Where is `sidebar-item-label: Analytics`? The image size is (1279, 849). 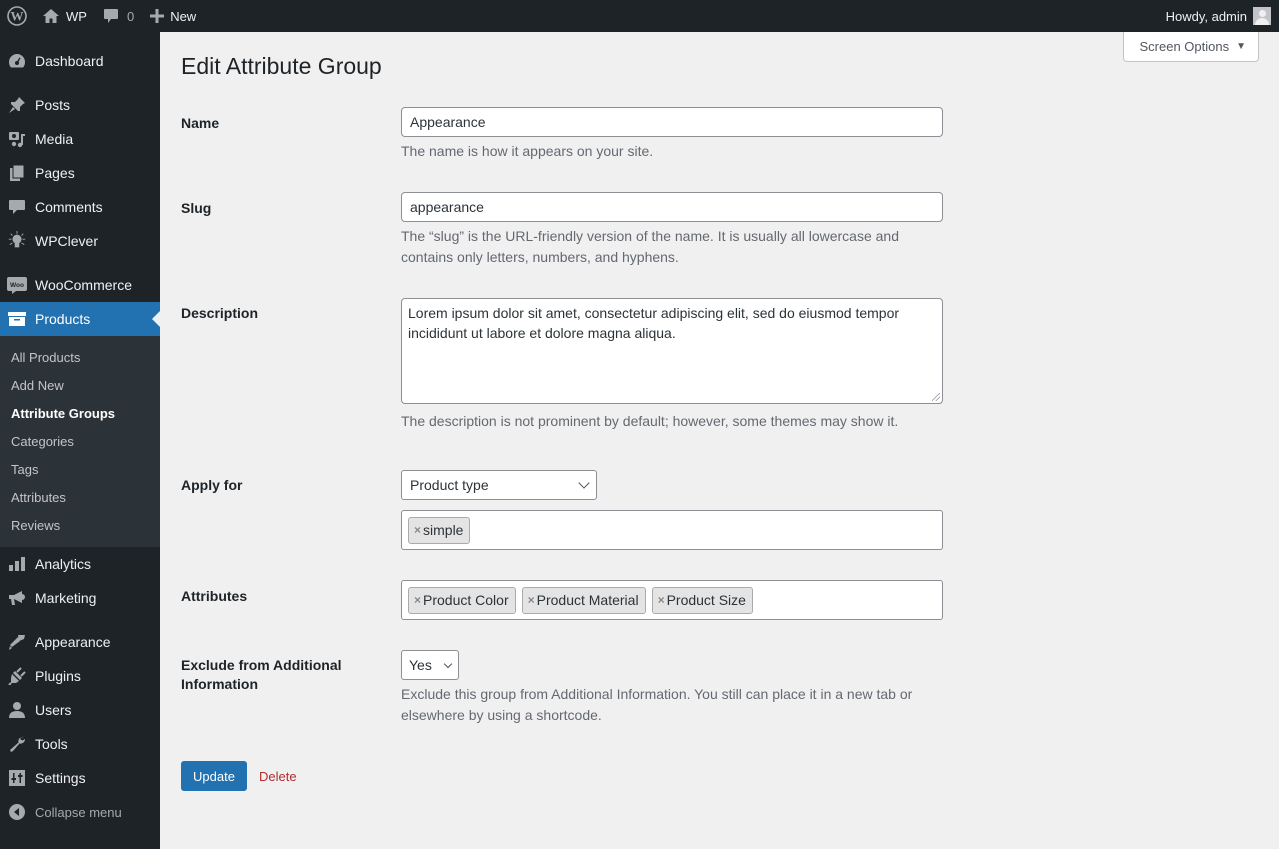
sidebar-item-label: Analytics is located at coordinates (63, 564).